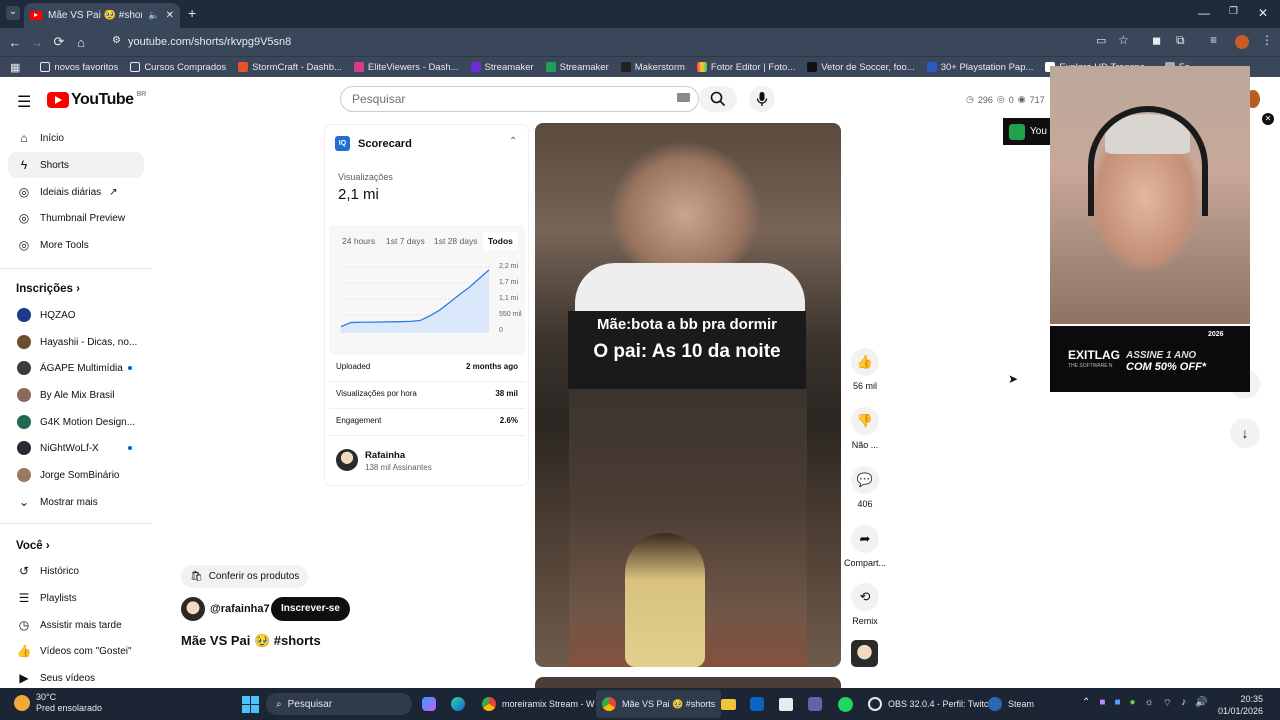  Describe the element at coordinates (76, 502) in the screenshot. I see `show-more-button: ⌄ Mostrar mais` at that location.